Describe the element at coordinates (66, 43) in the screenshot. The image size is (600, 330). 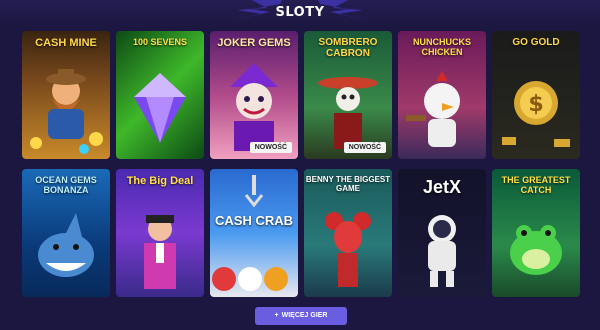
I see `game-title: CASH MINE` at that location.